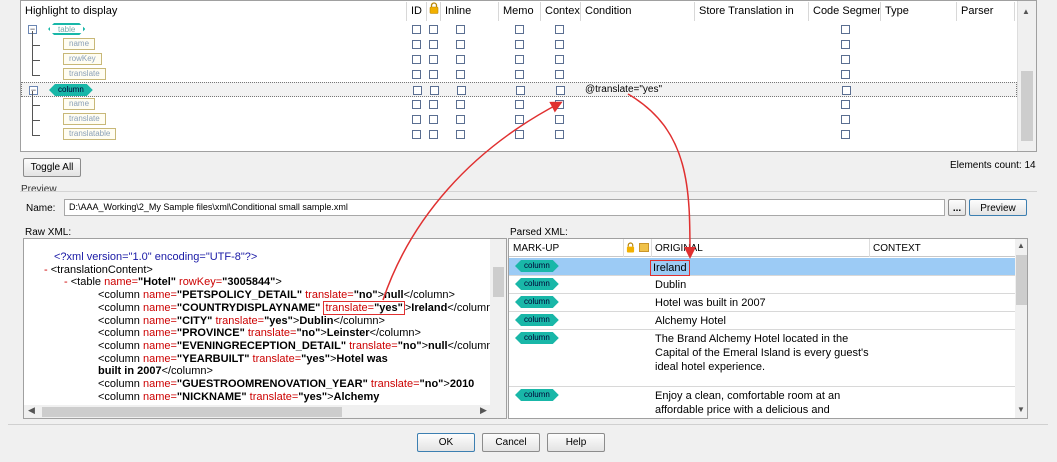  I want to click on cancel-button: Cancel, so click(511, 442).